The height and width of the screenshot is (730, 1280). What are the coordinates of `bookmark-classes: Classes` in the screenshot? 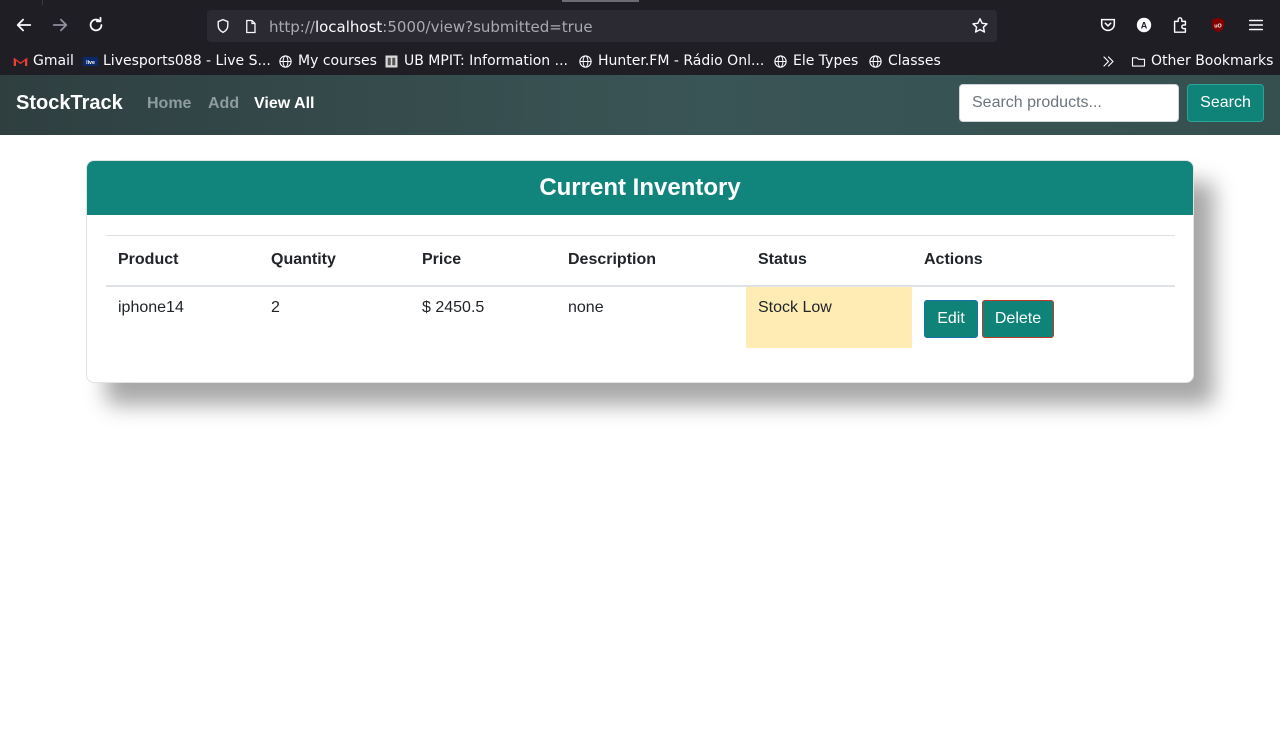 It's located at (904, 61).